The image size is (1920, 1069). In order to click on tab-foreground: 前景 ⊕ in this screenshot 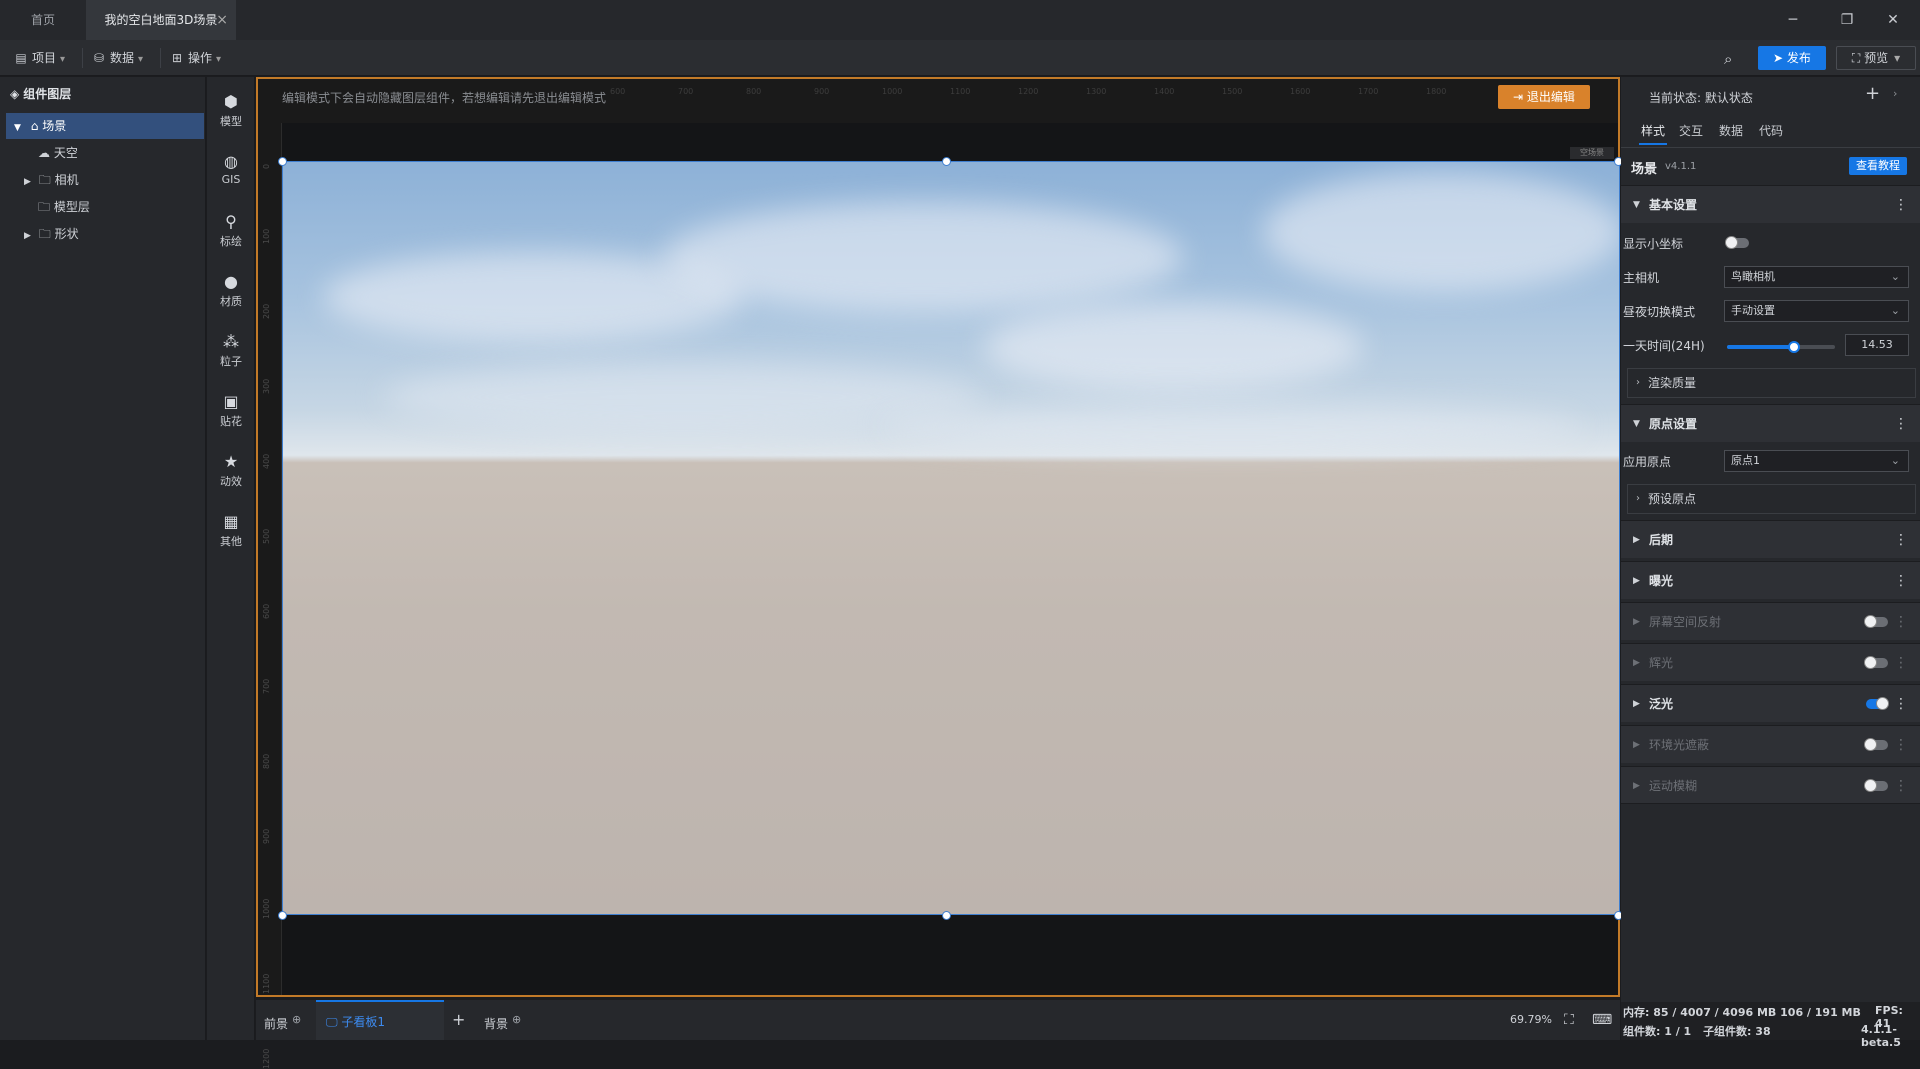, I will do `click(282, 1020)`.